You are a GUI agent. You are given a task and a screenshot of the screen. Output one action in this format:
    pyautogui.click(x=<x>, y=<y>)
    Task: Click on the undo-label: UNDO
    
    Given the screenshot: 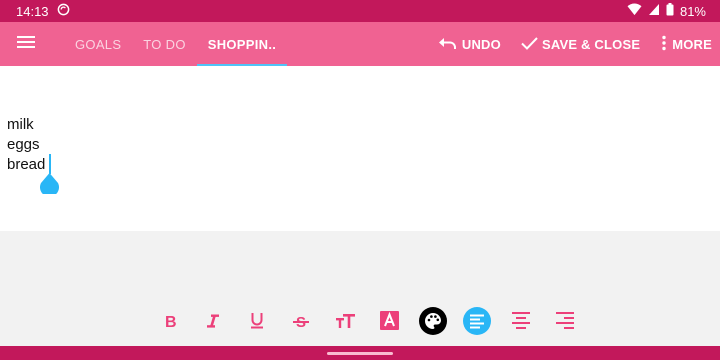 What is the action you would take?
    pyautogui.click(x=481, y=44)
    